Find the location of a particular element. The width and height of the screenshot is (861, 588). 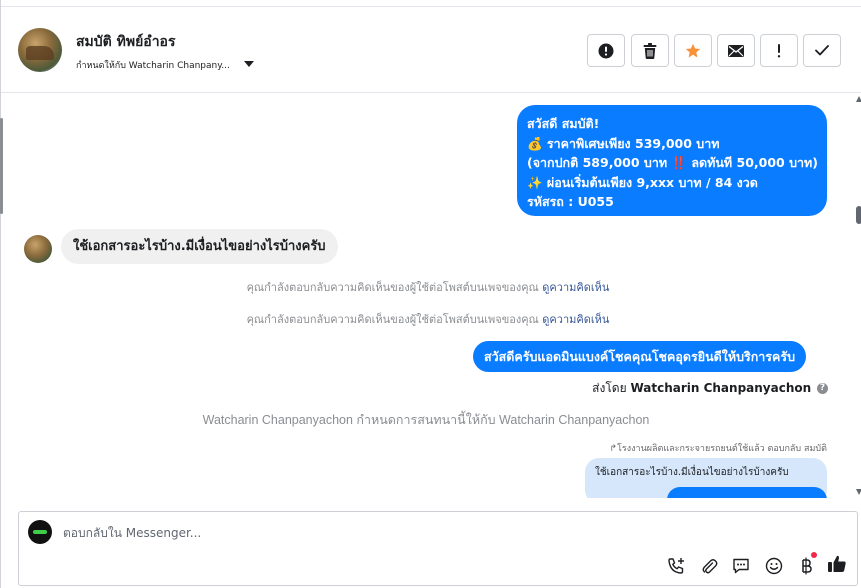

envelope-icon is located at coordinates (736, 50).